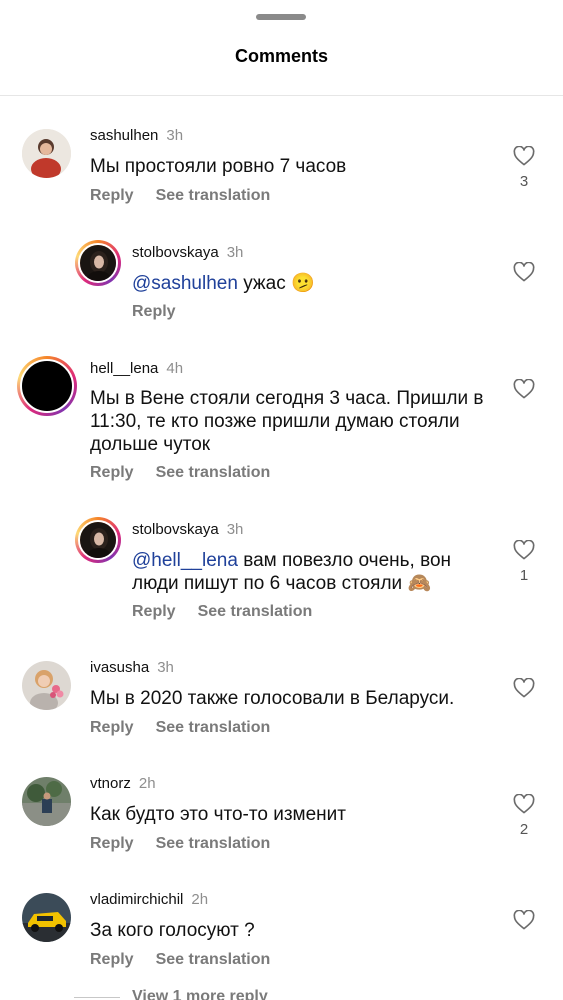 The width and height of the screenshot is (563, 1000). Describe the element at coordinates (218, 814) in the screenshot. I see `comment-text: Как будто это что-то изменит` at that location.